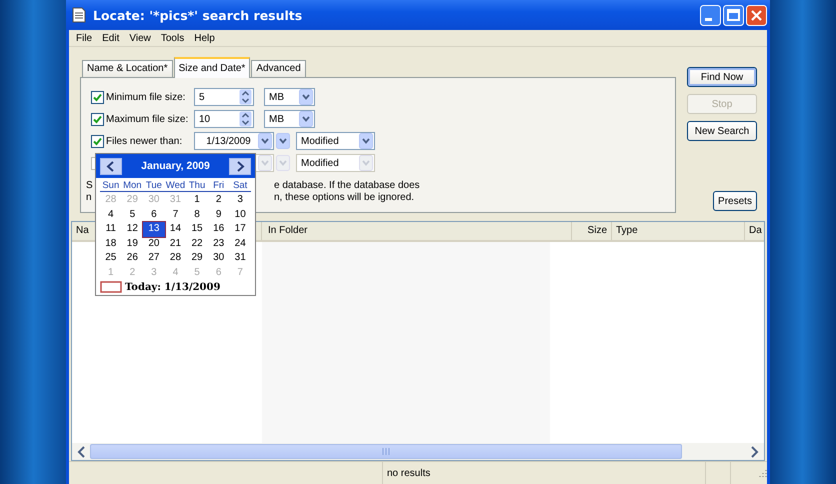  Describe the element at coordinates (219, 185) in the screenshot. I see `weekday-label: Fri` at that location.